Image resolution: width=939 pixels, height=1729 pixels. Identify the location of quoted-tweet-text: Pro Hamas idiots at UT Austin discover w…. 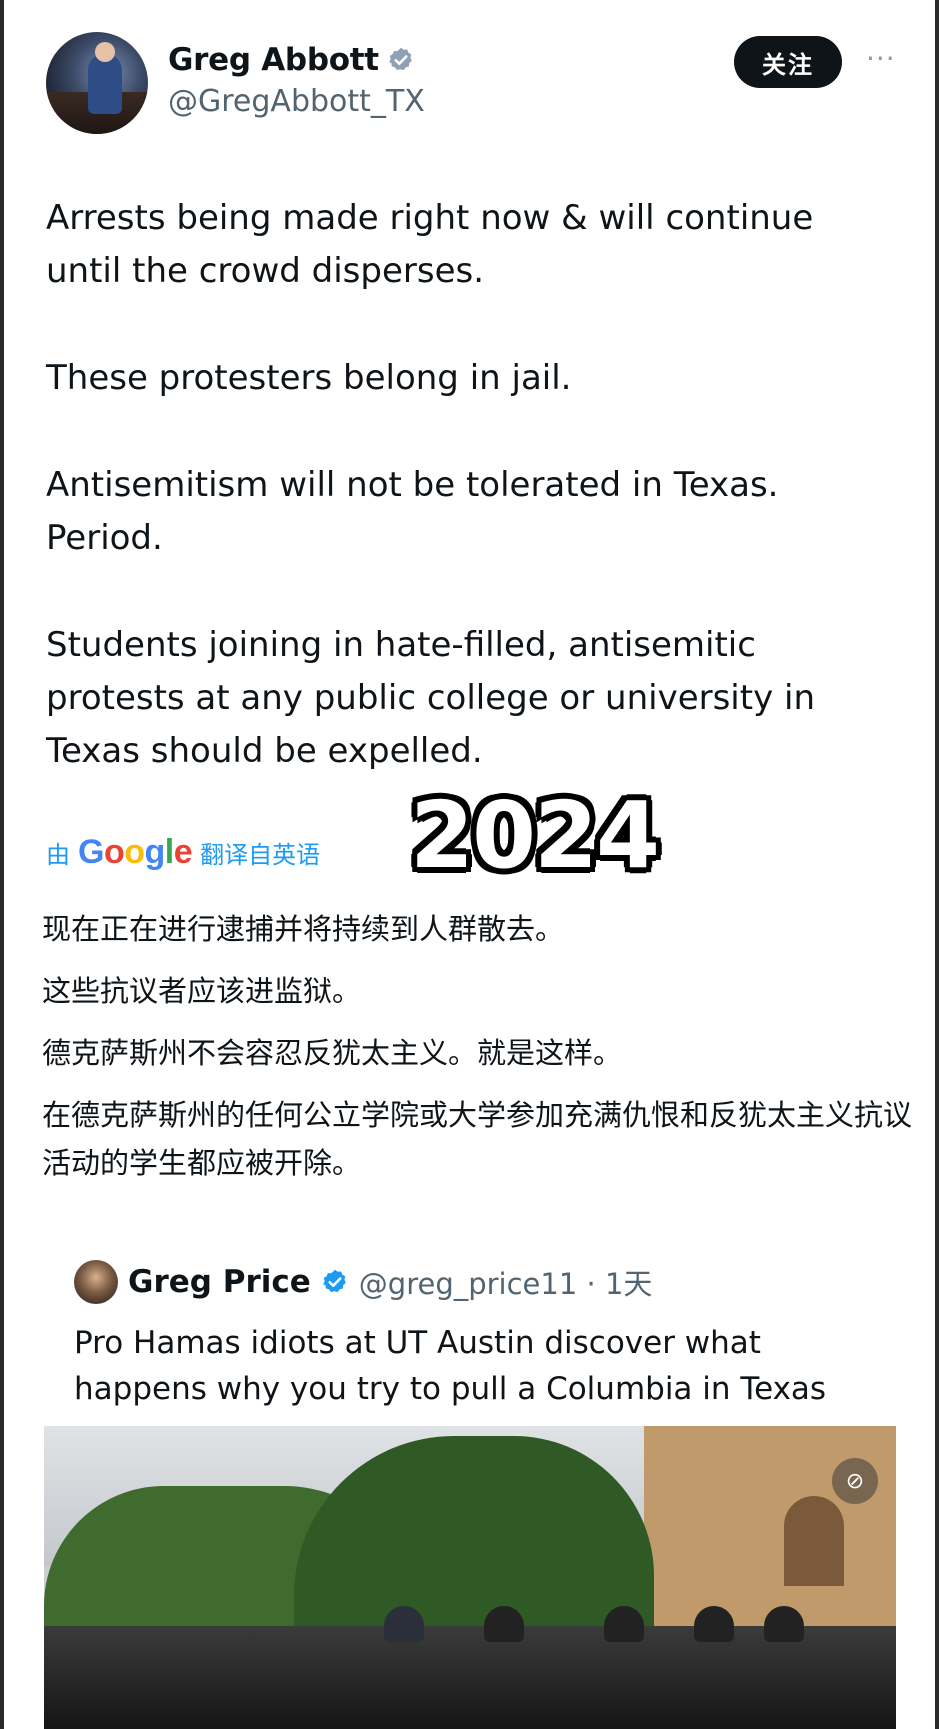
(450, 1366).